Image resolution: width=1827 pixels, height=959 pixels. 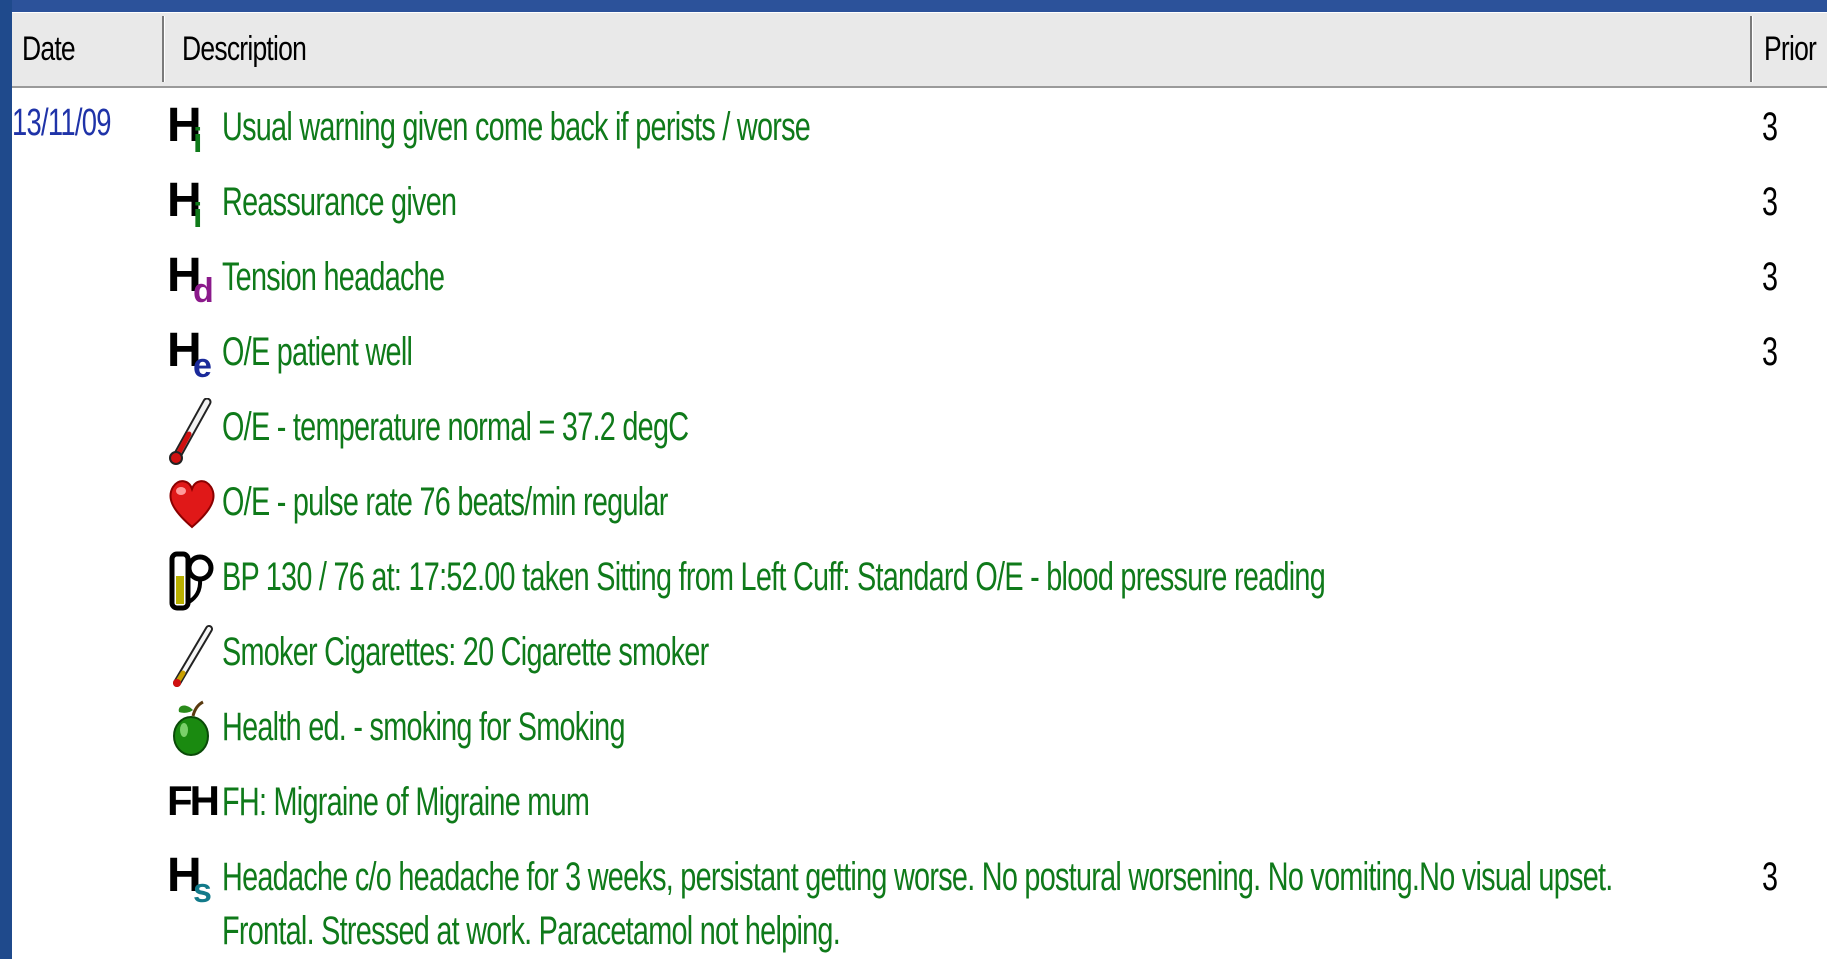 What do you see at coordinates (919, 735) in the screenshot?
I see `table-row: Health ed. - smoking for Smoking` at bounding box center [919, 735].